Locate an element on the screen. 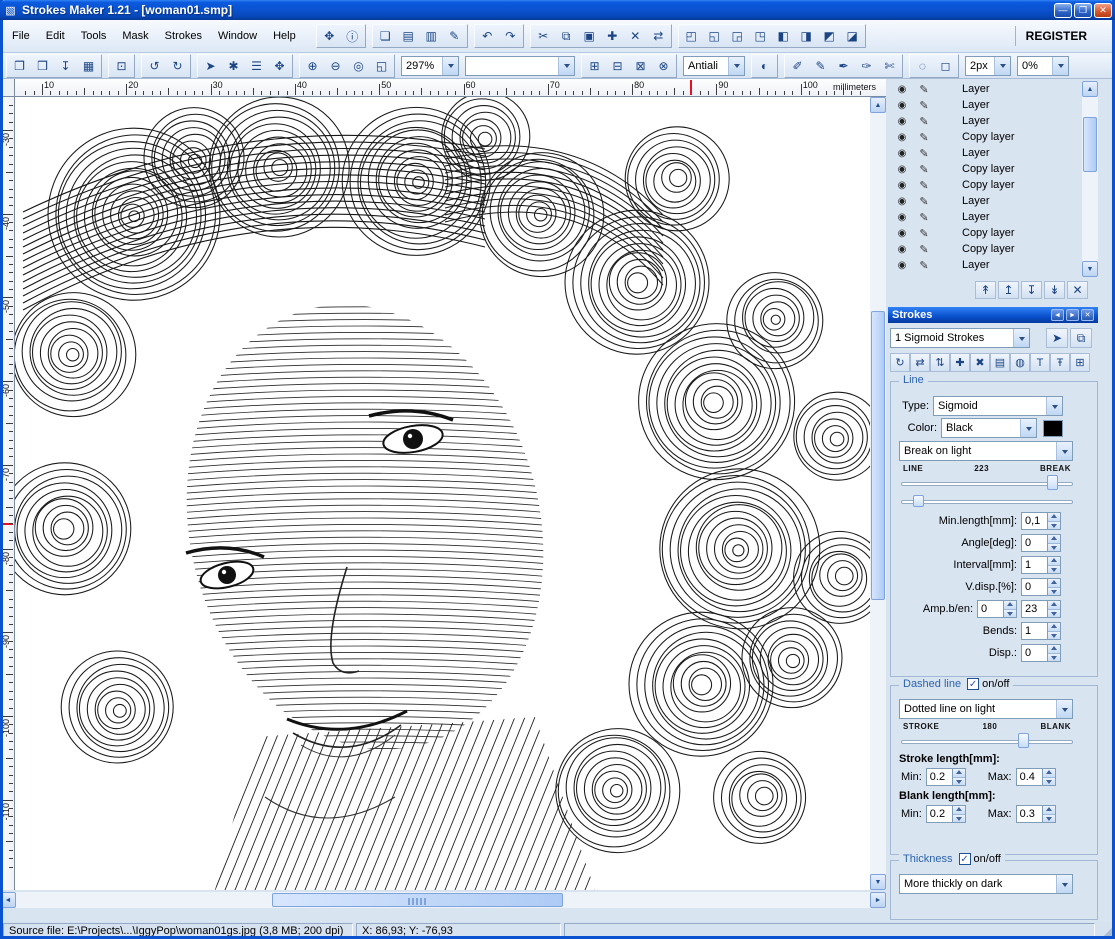 This screenshot has width=1115, height=939. horizontal-scrollbar: ◄ ► is located at coordinates (443, 900).